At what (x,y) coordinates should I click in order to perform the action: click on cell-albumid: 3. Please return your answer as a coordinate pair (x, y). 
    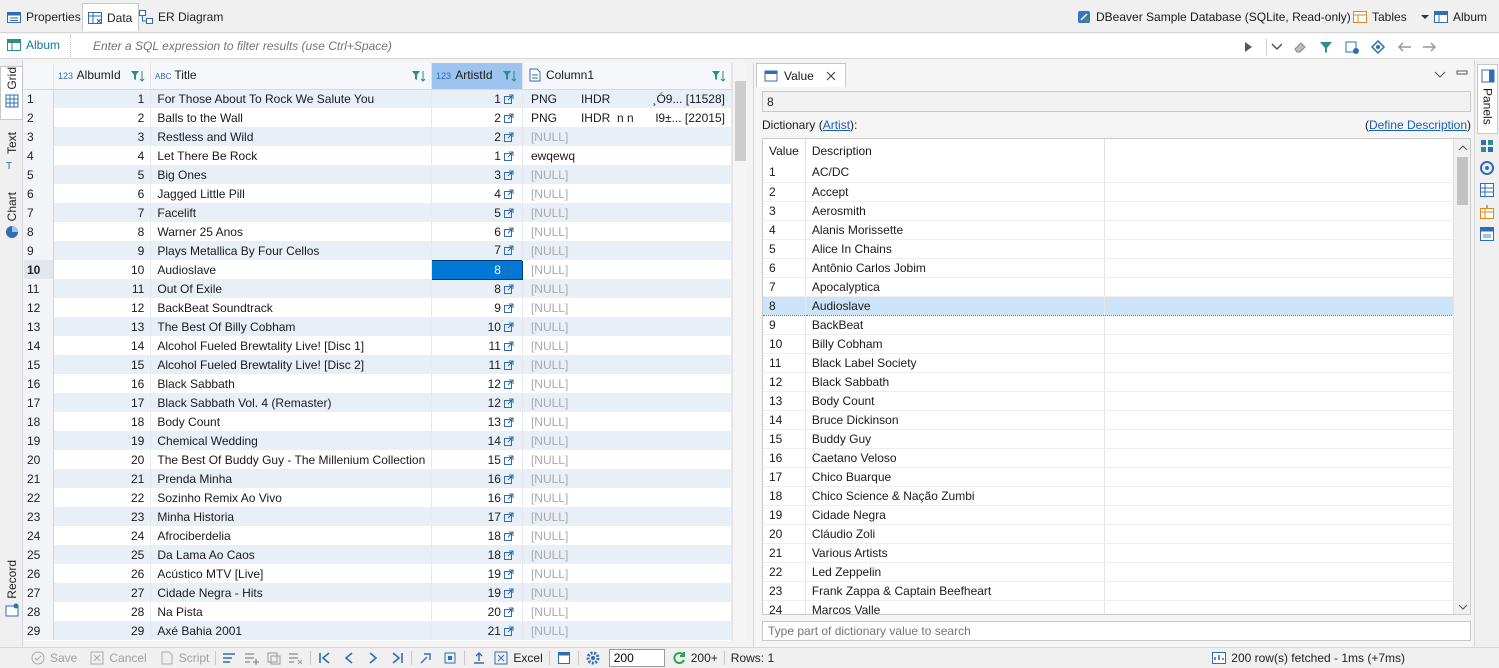
    Looking at the image, I should click on (102, 136).